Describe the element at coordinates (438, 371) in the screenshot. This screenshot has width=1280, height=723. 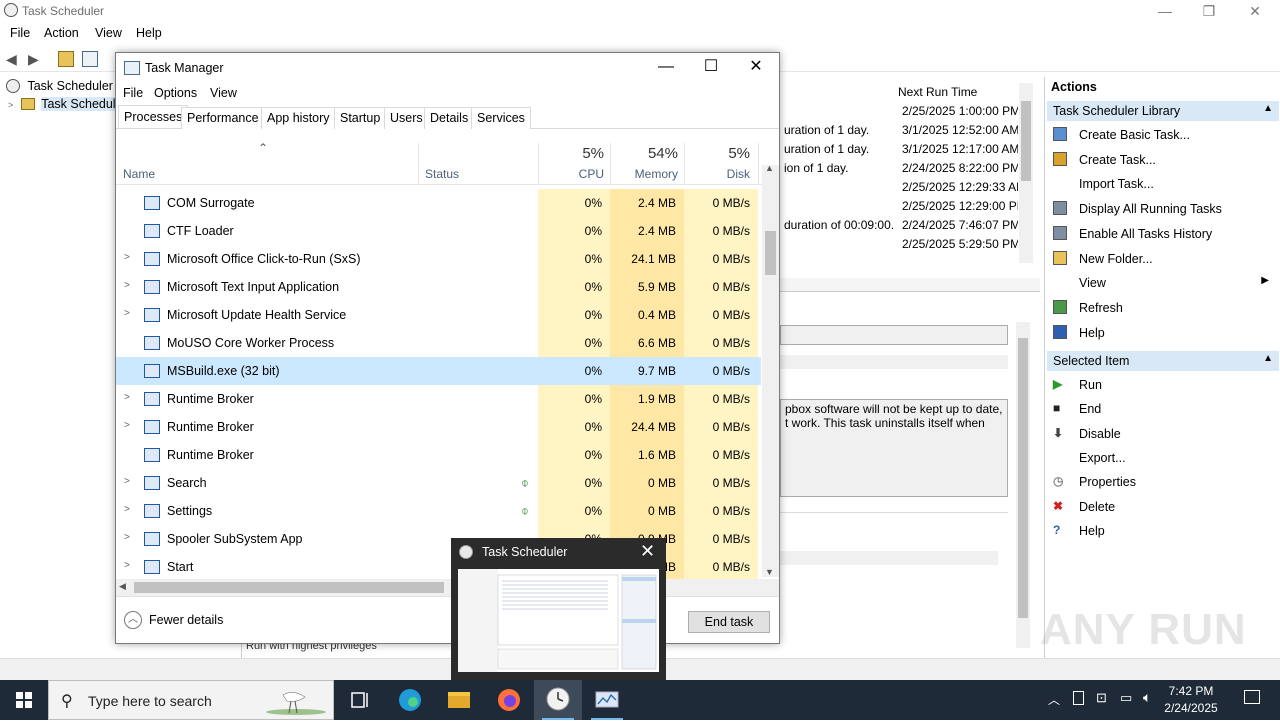
I see `process-row: MSBuild.exe (32 bit) 0% 9.7 MB 0 MB/s` at that location.